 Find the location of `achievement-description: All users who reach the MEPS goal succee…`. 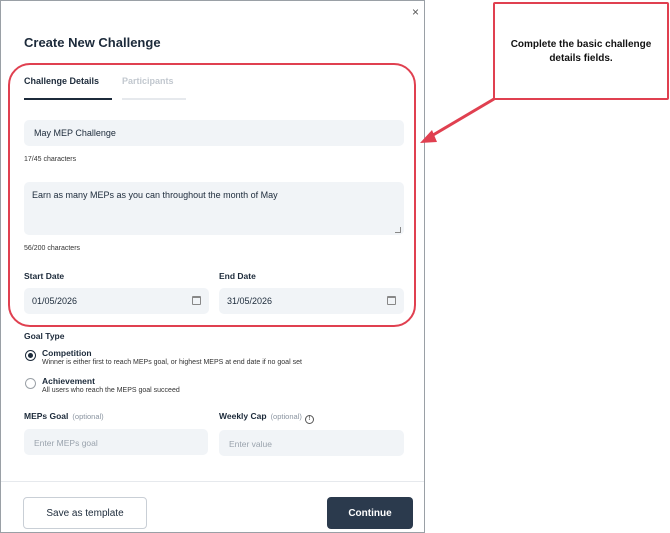

achievement-description: All users who reach the MEPS goal succee… is located at coordinates (111, 390).